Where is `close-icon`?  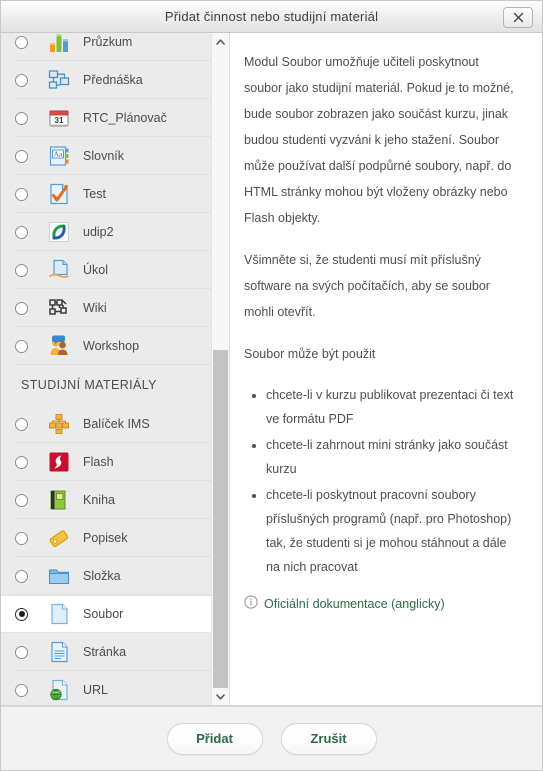
close-icon is located at coordinates (518, 17).